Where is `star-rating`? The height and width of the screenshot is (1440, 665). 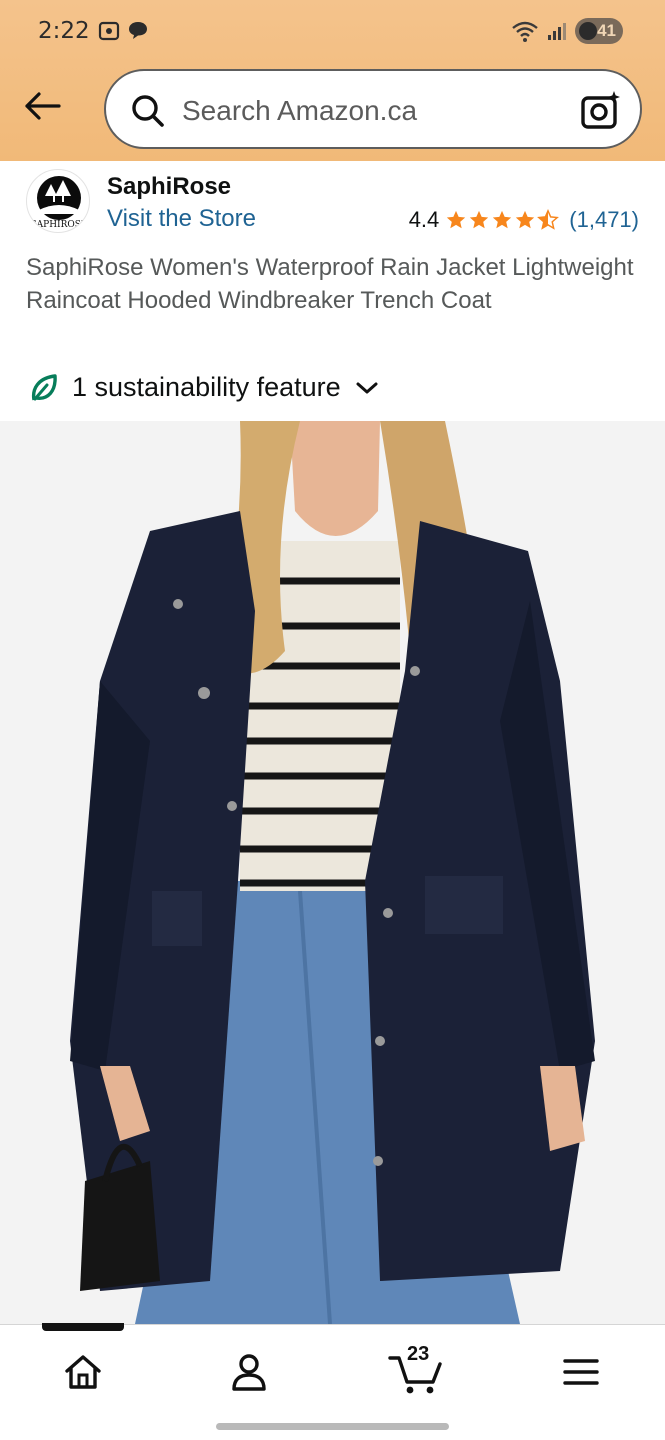 star-rating is located at coordinates (502, 220).